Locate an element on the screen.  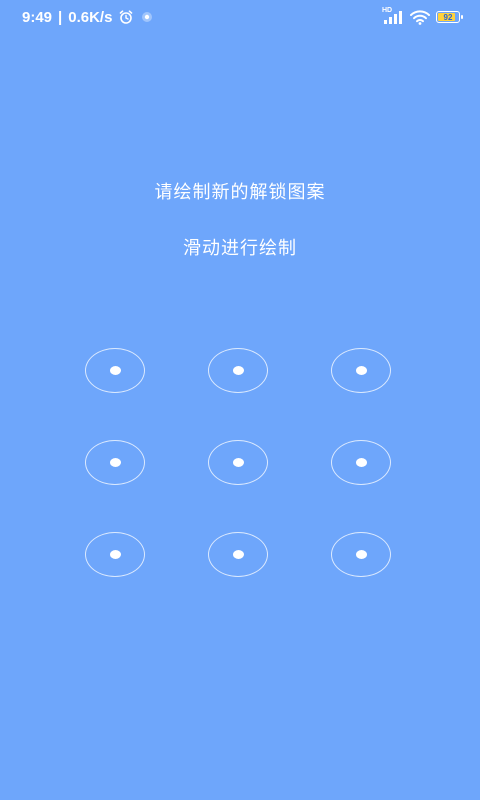
page-title: 请绘制新的解锁图案 is located at coordinates (240, 192).